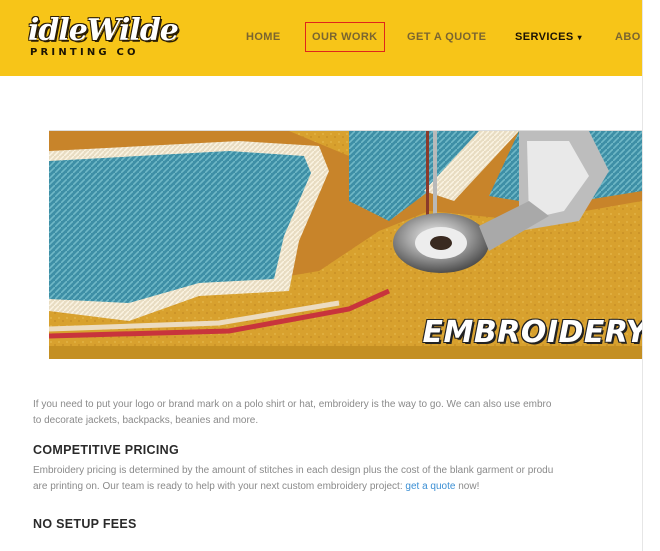 The width and height of the screenshot is (660, 551). Describe the element at coordinates (345, 37) in the screenshot. I see `nav-our-work: OUR WORK` at that location.